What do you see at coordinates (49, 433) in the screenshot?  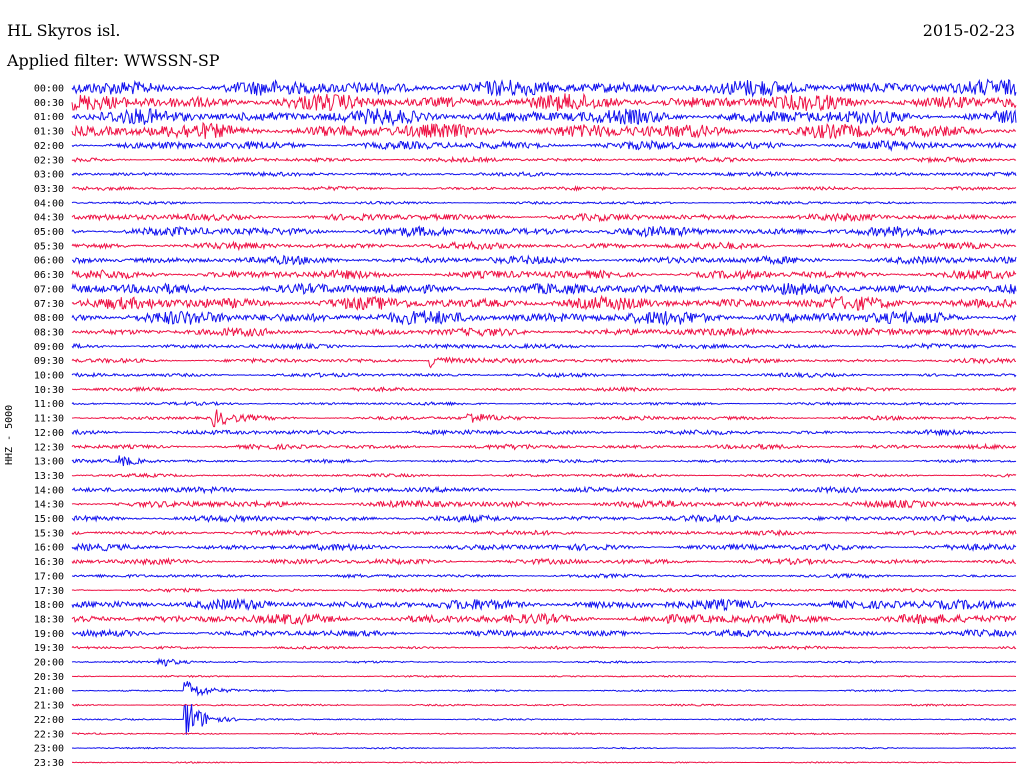 I see `time-label: 12:00` at bounding box center [49, 433].